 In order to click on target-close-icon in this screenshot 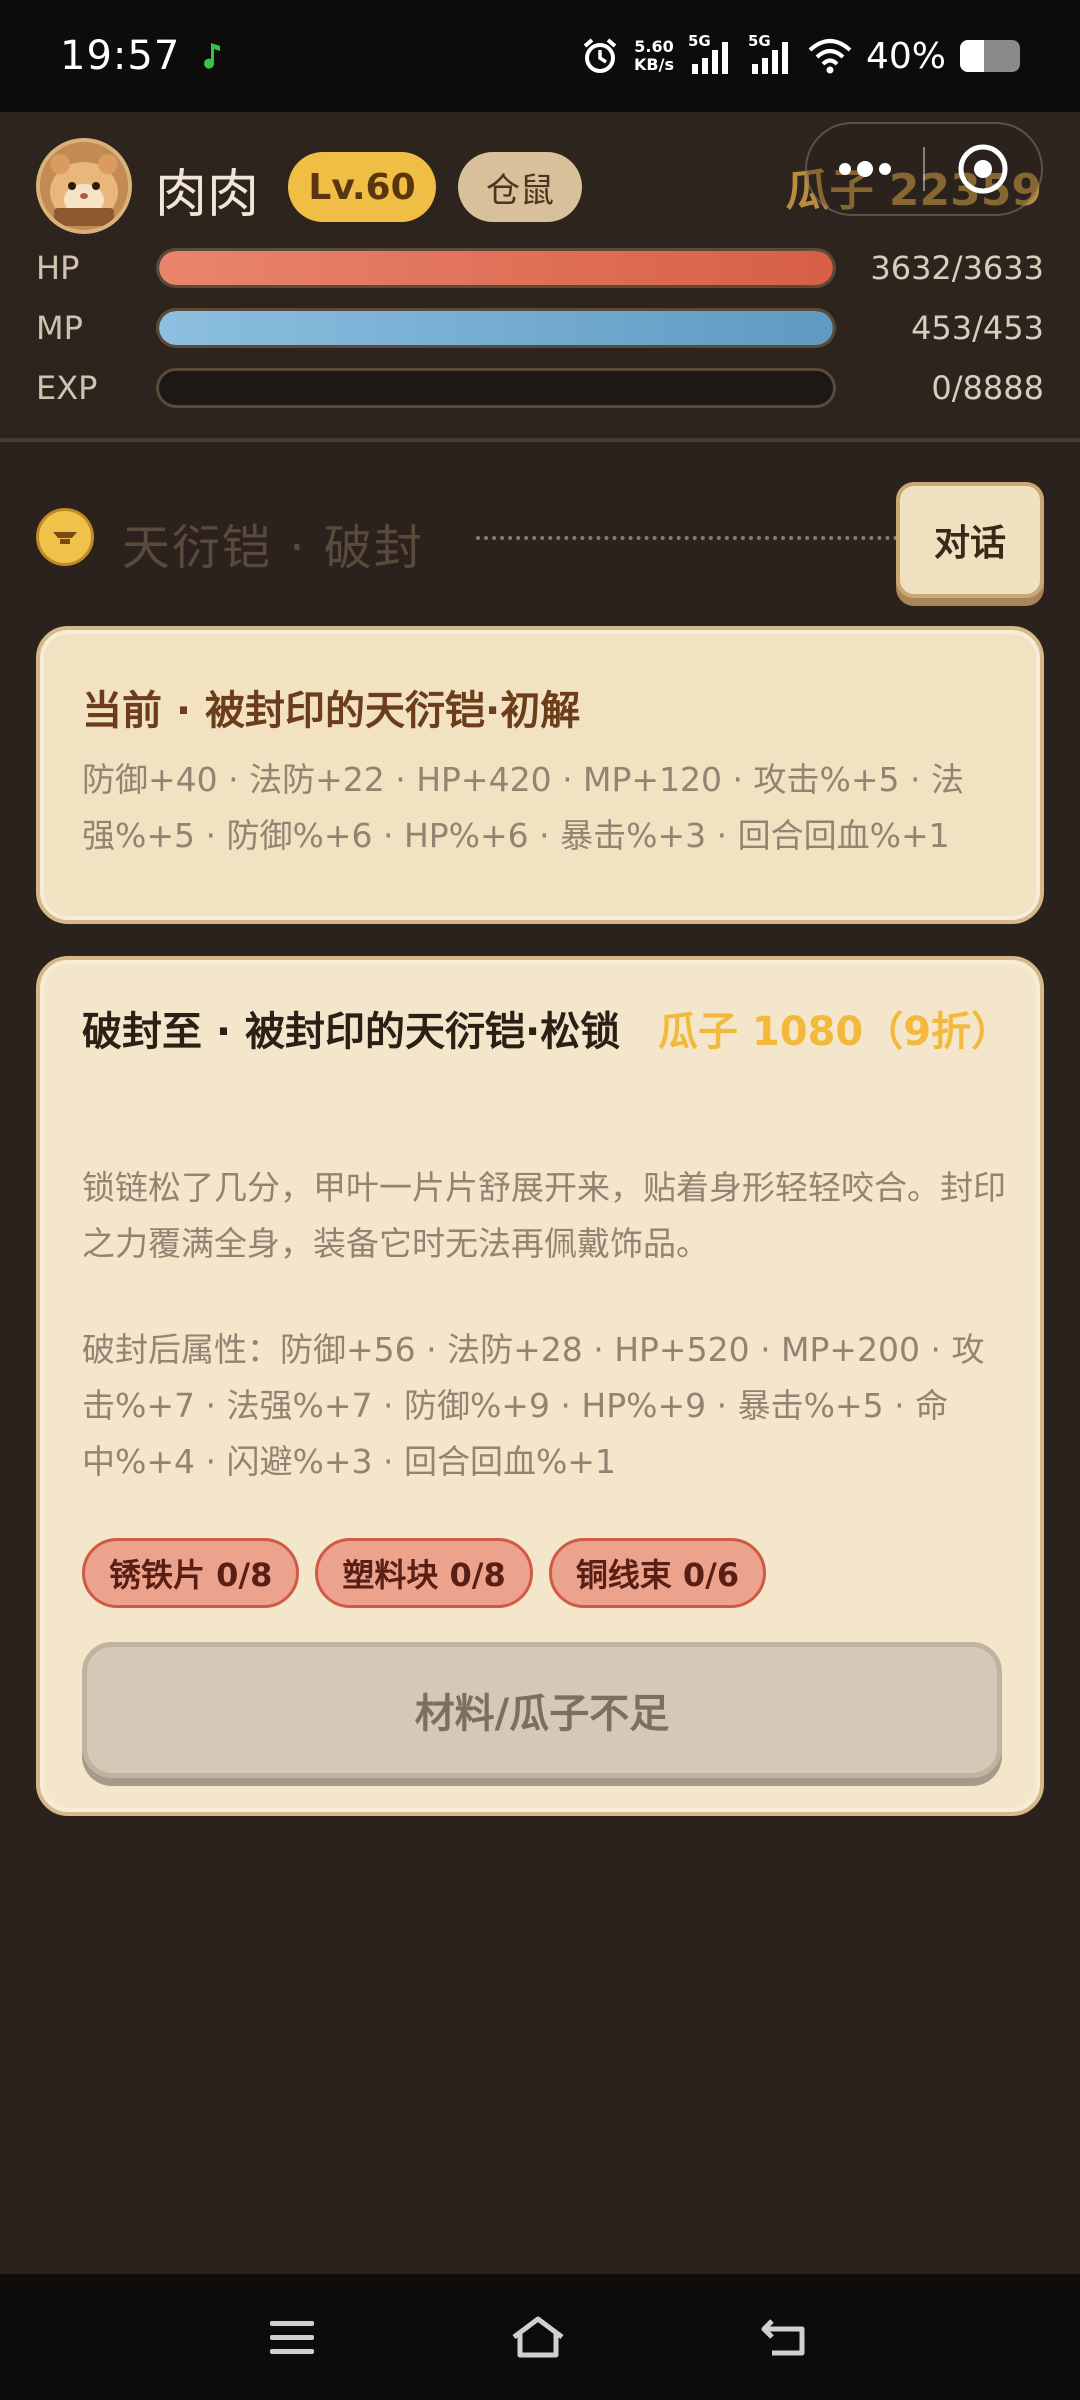, I will do `click(983, 169)`.